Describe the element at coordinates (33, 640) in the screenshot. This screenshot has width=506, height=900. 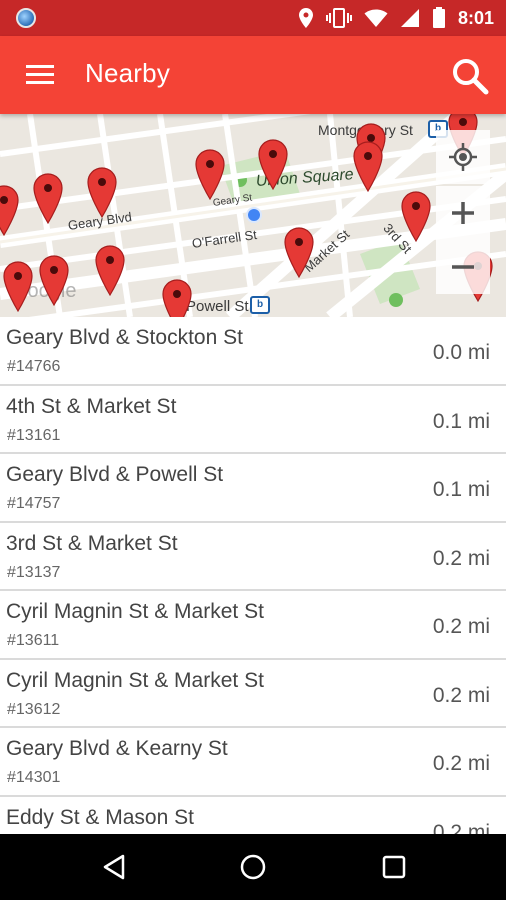
I see `stop-id: #13611` at that location.